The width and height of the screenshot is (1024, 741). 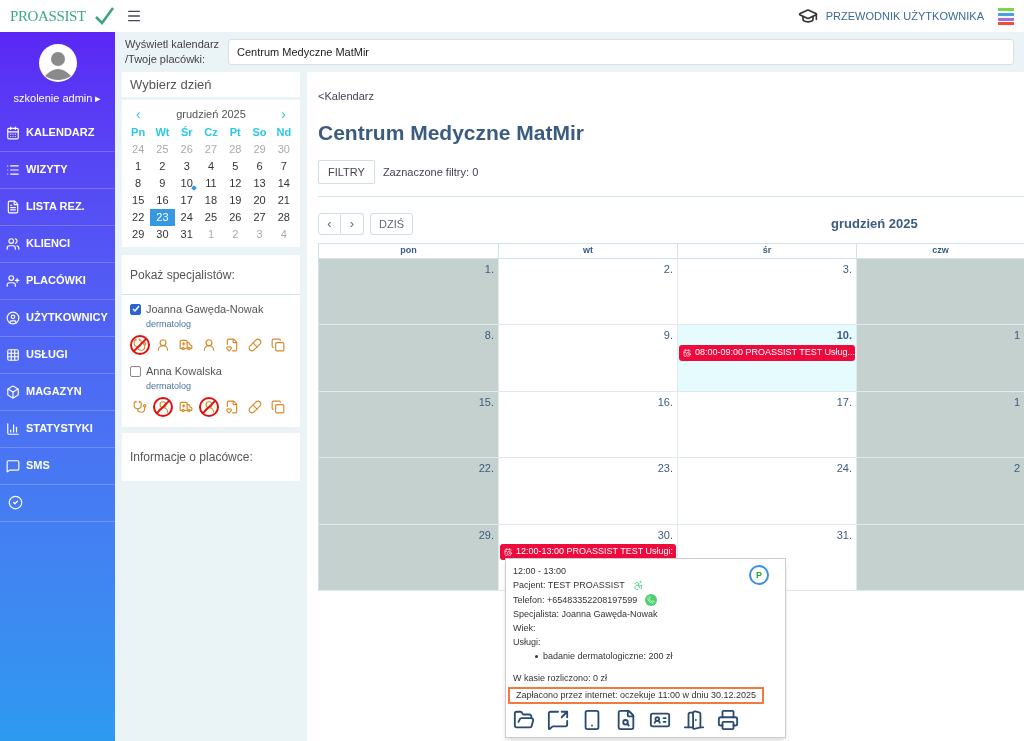 What do you see at coordinates (191, 457) in the screenshot?
I see `panel-title: Informacje o placówce:` at bounding box center [191, 457].